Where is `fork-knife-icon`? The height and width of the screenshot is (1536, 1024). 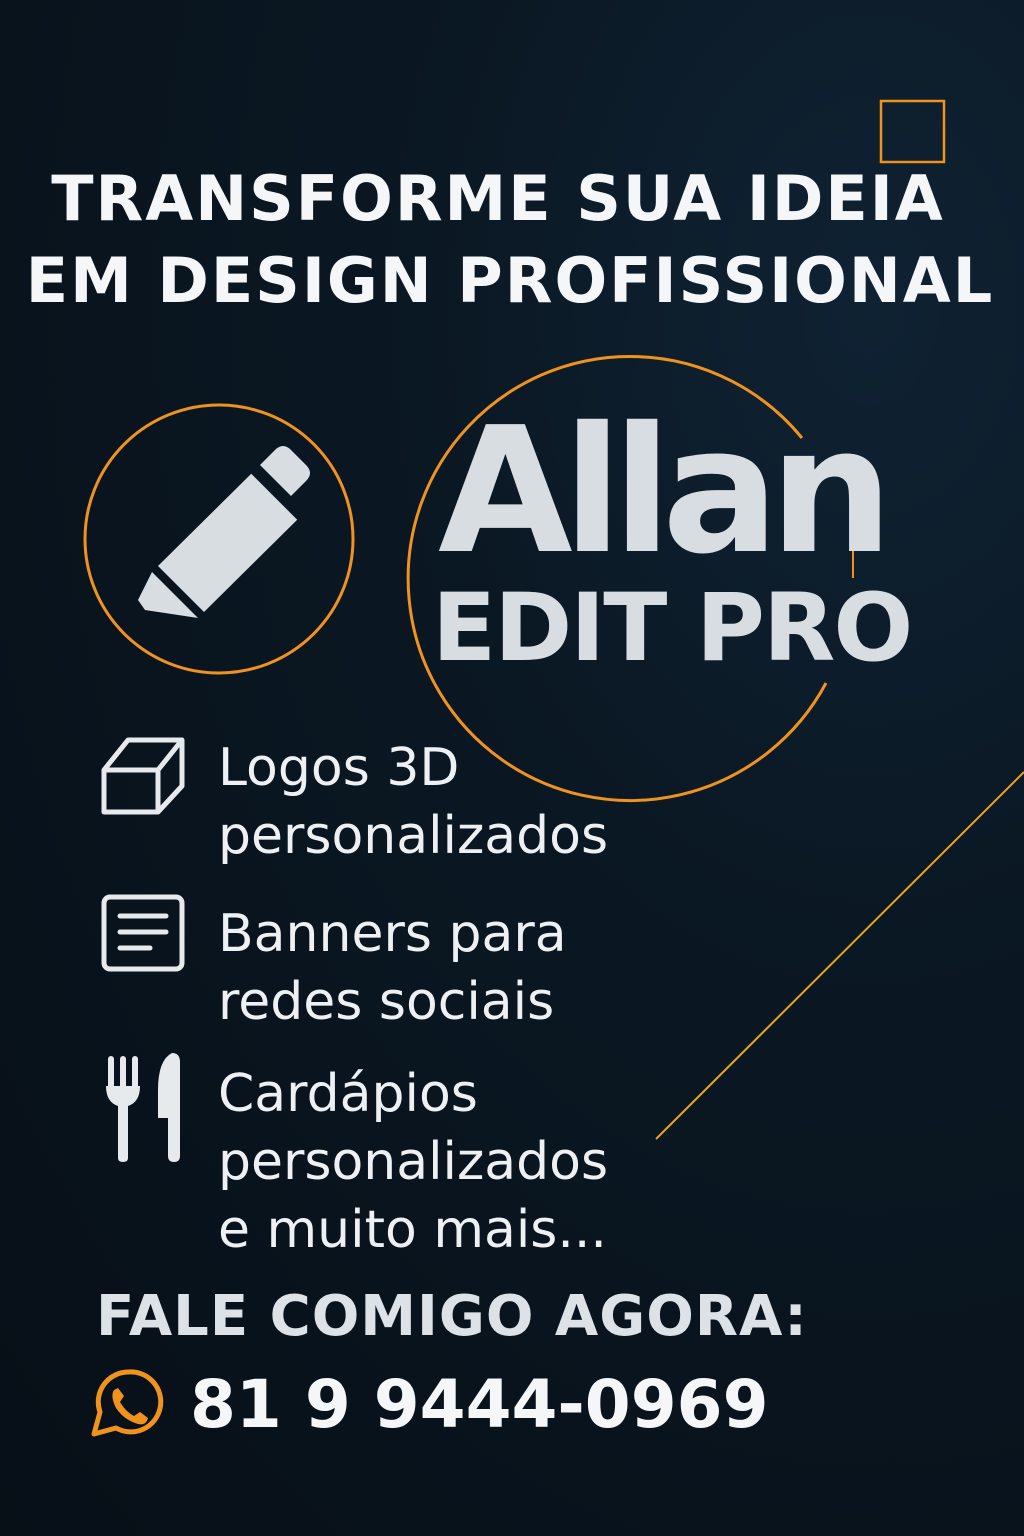 fork-knife-icon is located at coordinates (143, 1107).